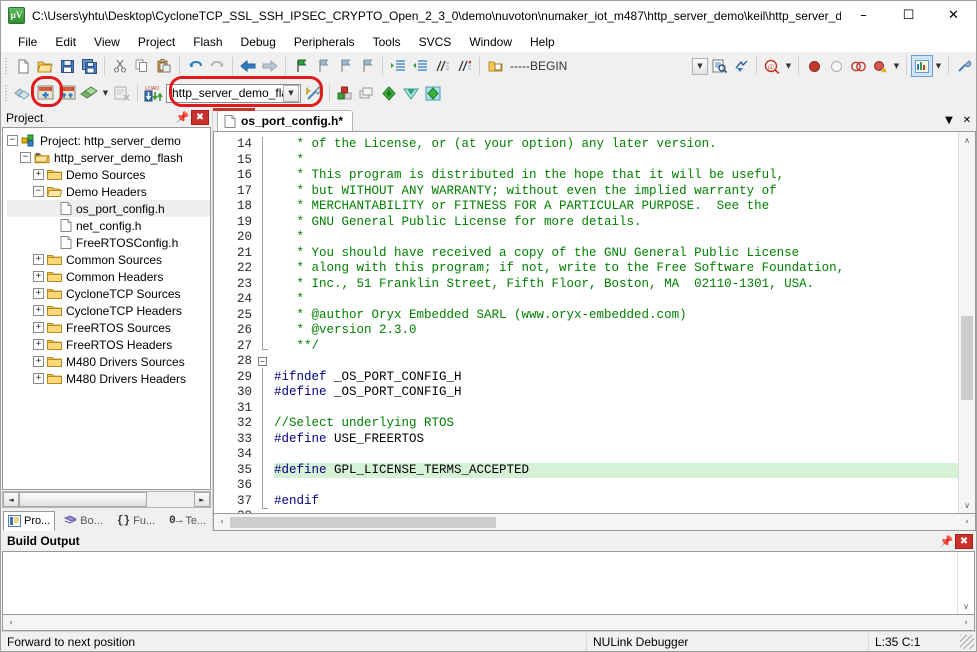  What do you see at coordinates (966, 322) in the screenshot?
I see `editor-vscrollbar: ∧ ∨` at bounding box center [966, 322].